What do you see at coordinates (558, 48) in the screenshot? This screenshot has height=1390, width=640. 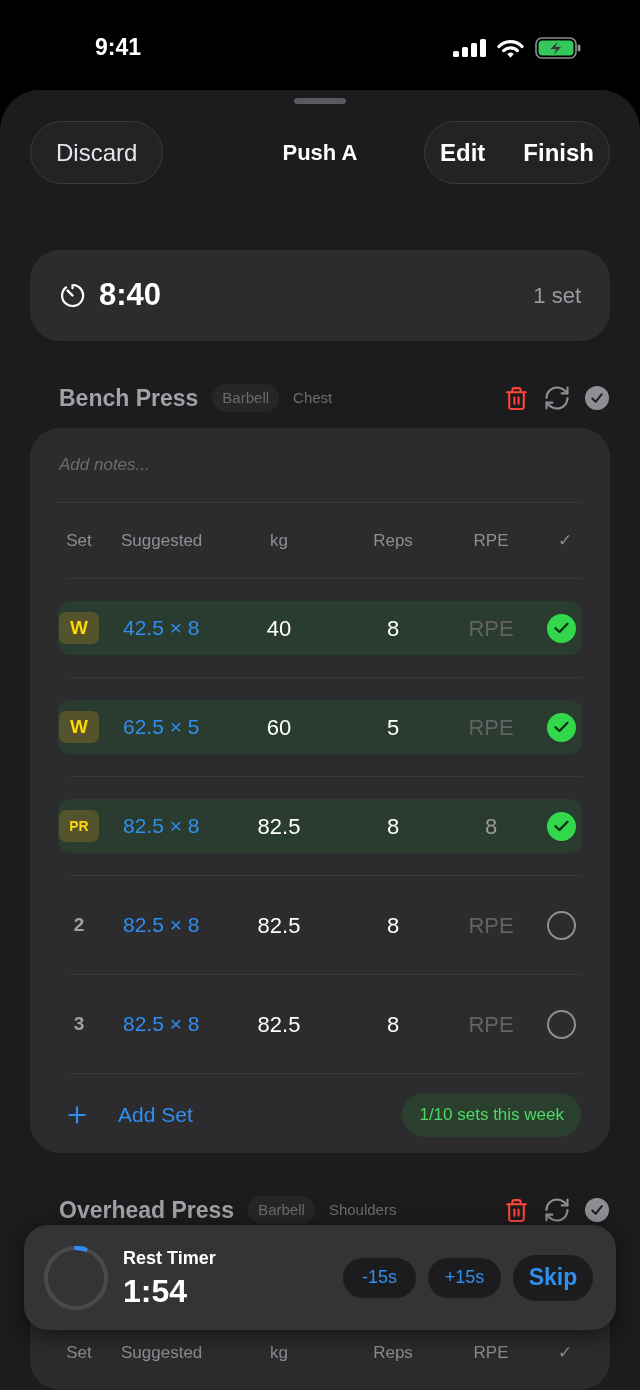 I see `battery-charging-icon` at bounding box center [558, 48].